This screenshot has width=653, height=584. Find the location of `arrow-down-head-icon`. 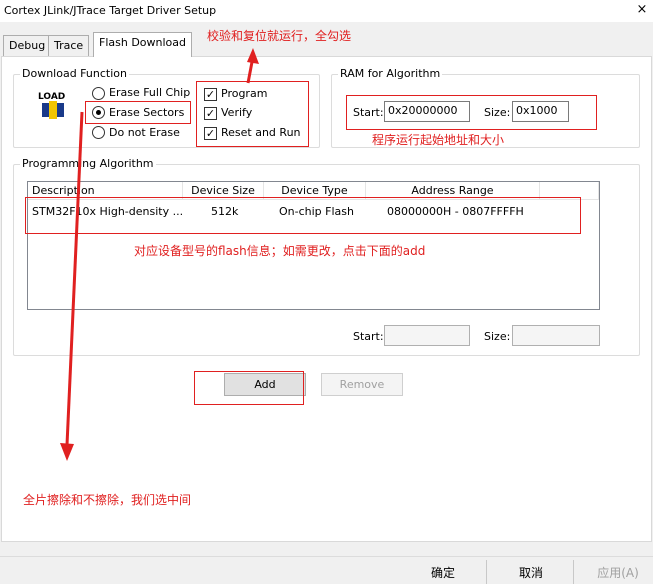

arrow-down-head-icon is located at coordinates (67, 452).